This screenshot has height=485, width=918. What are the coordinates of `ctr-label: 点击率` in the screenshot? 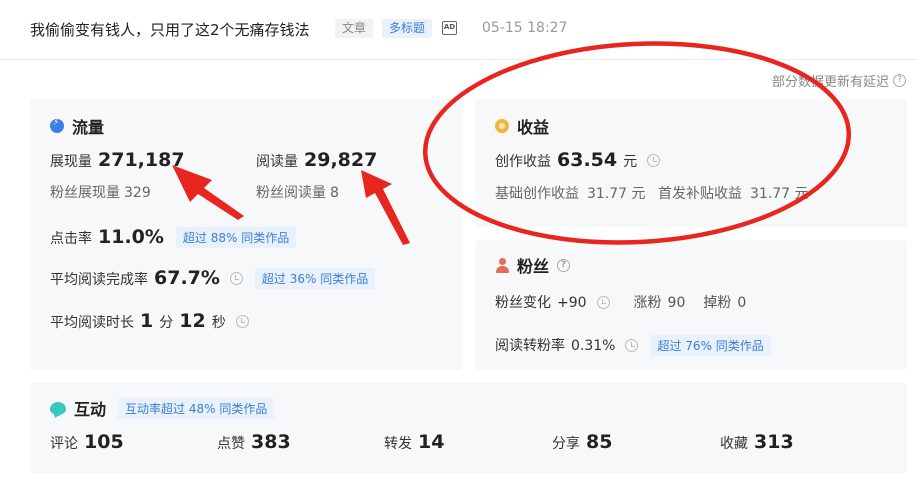 It's located at (71, 239).